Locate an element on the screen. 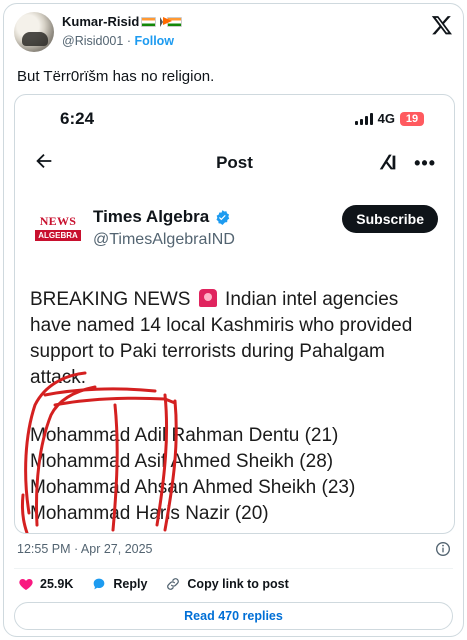  phone-status-time: 6:24 is located at coordinates (77, 118).